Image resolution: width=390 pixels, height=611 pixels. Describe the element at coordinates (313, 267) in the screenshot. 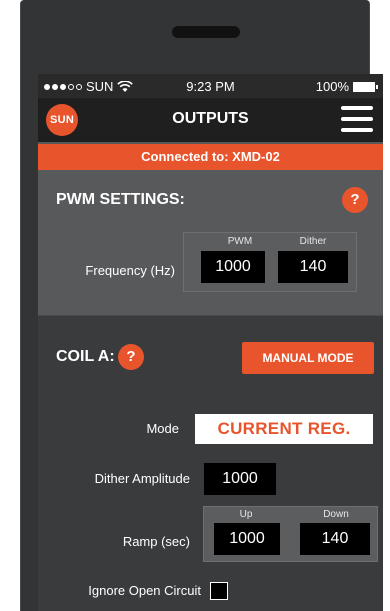

I see `dither-frequency-input: 140` at that location.